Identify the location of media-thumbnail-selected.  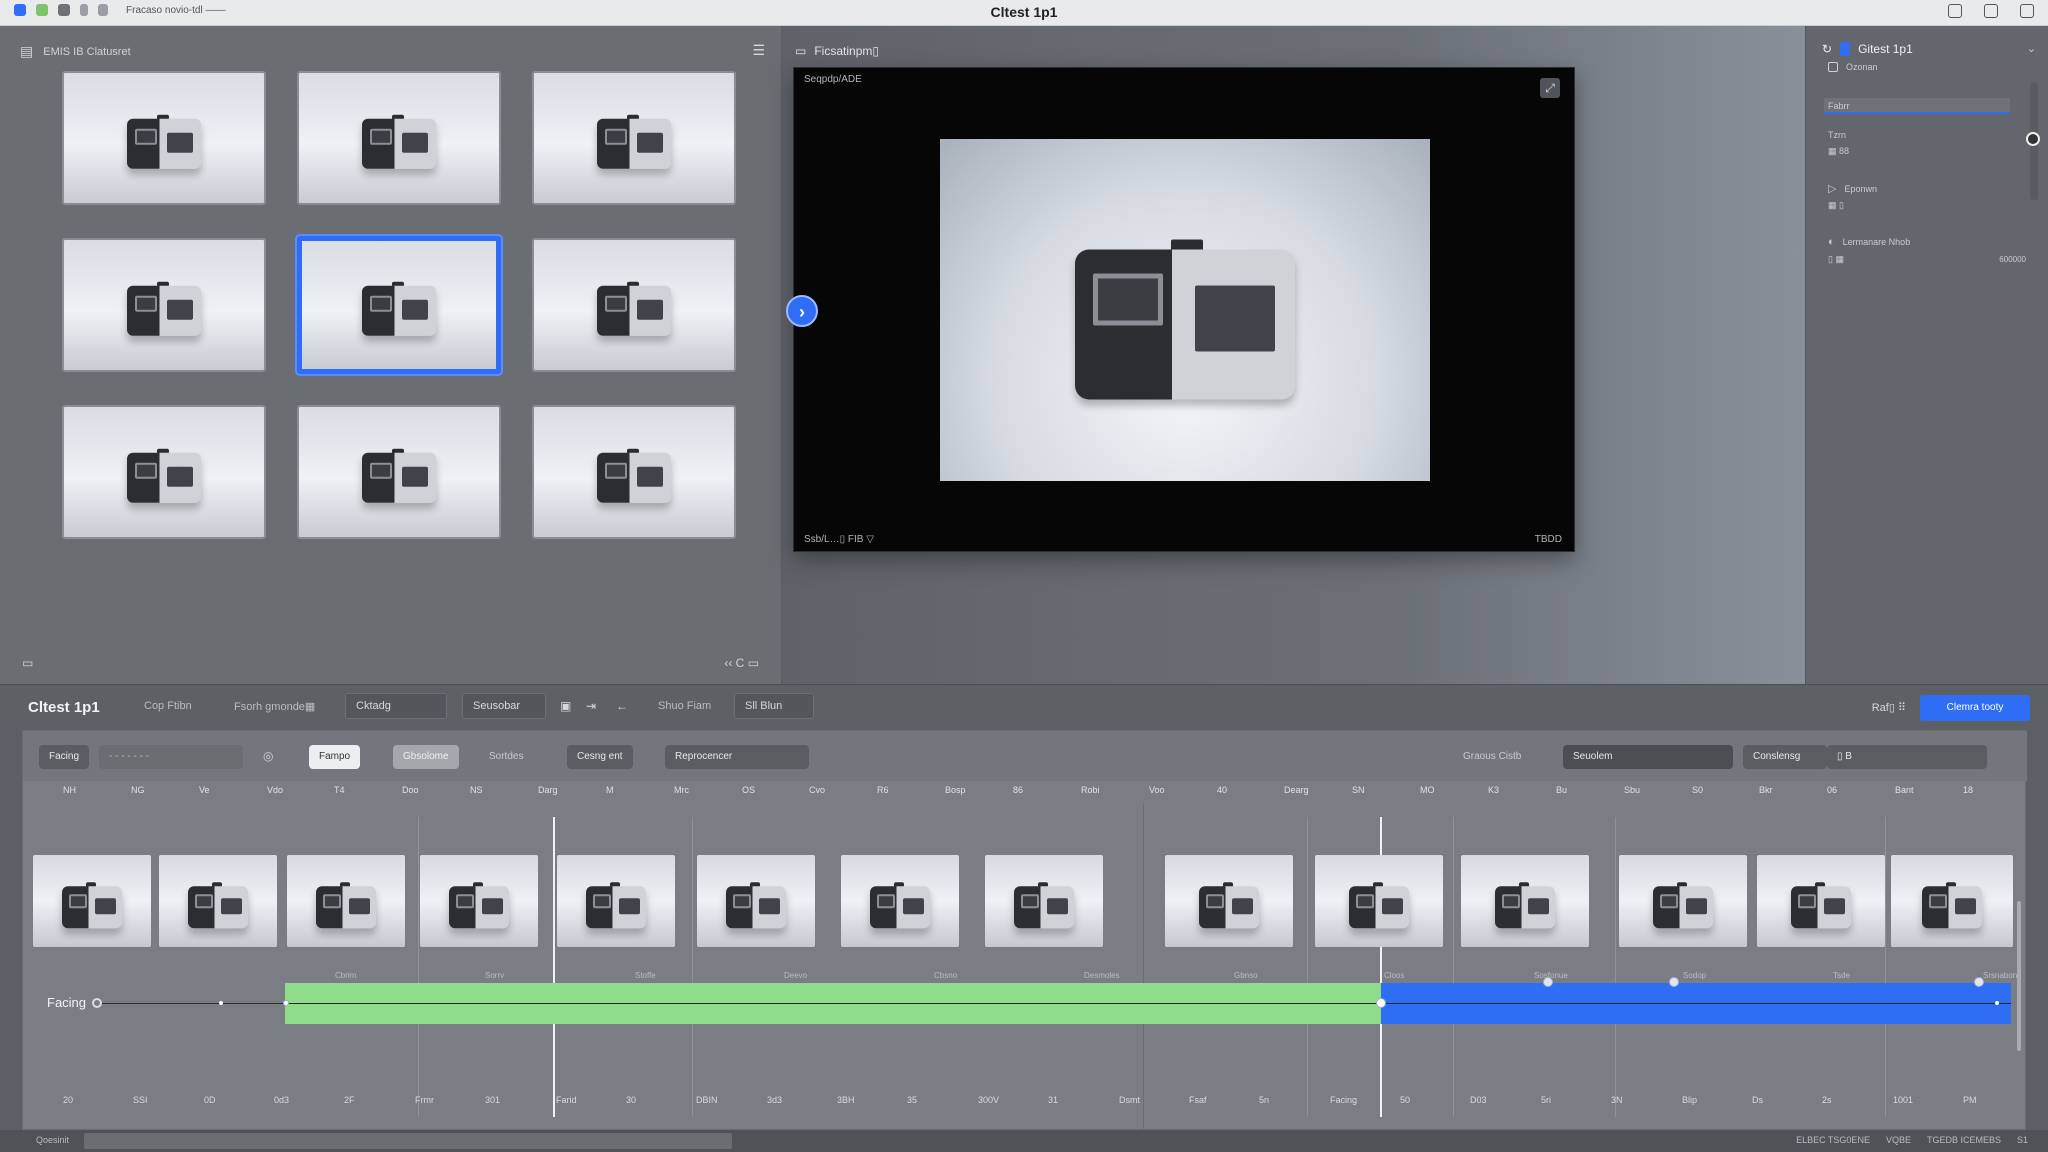
(399, 305).